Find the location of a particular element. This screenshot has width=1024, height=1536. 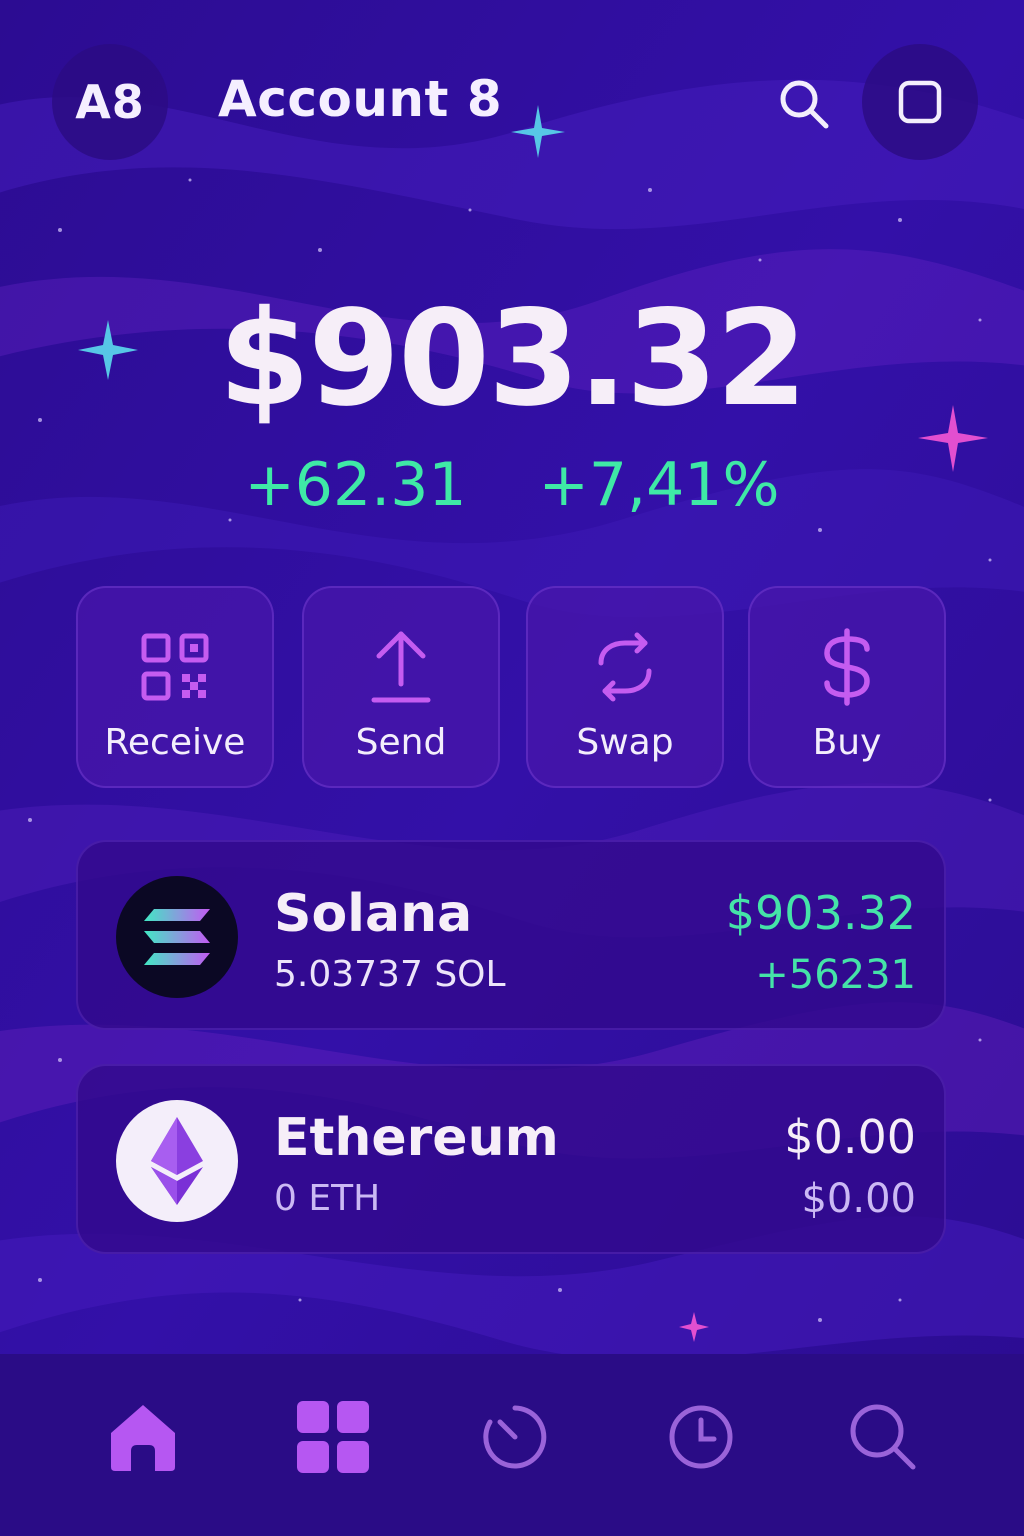

swap-button: Swap is located at coordinates (625, 687).